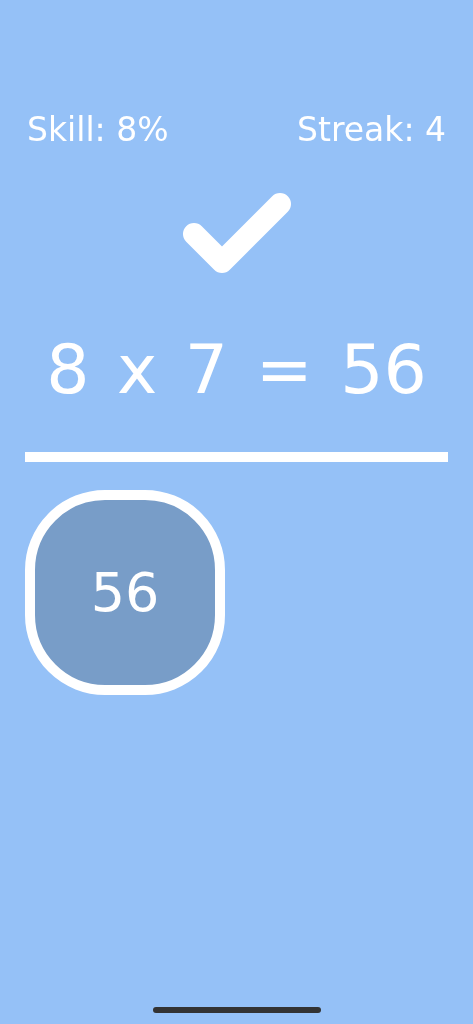  Describe the element at coordinates (98, 130) in the screenshot. I see `stat-label: Skill: 8%` at that location.